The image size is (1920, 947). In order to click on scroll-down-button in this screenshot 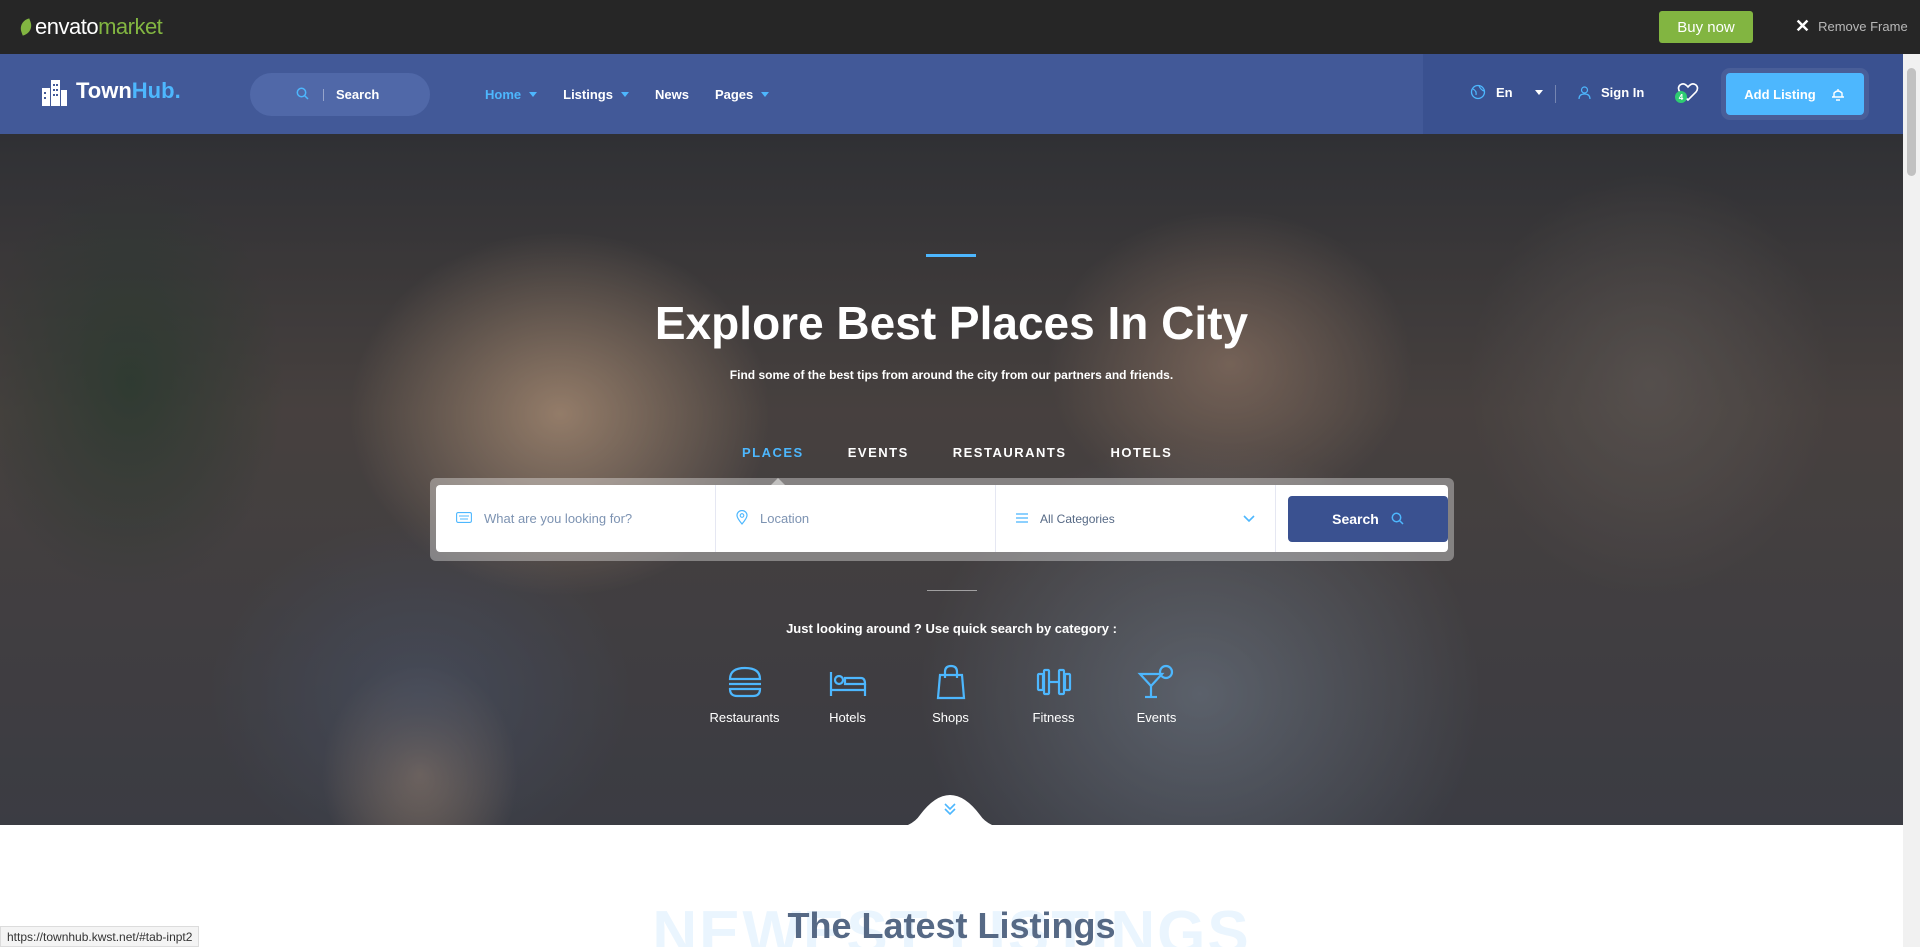, I will do `click(950, 807)`.